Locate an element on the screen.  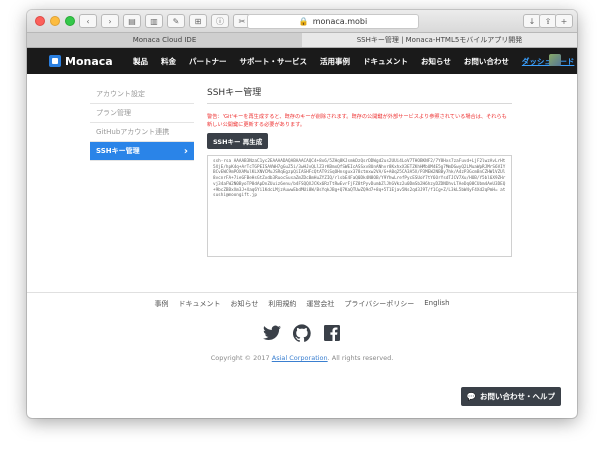
chat-icon: 💬 is located at coordinates (471, 396).